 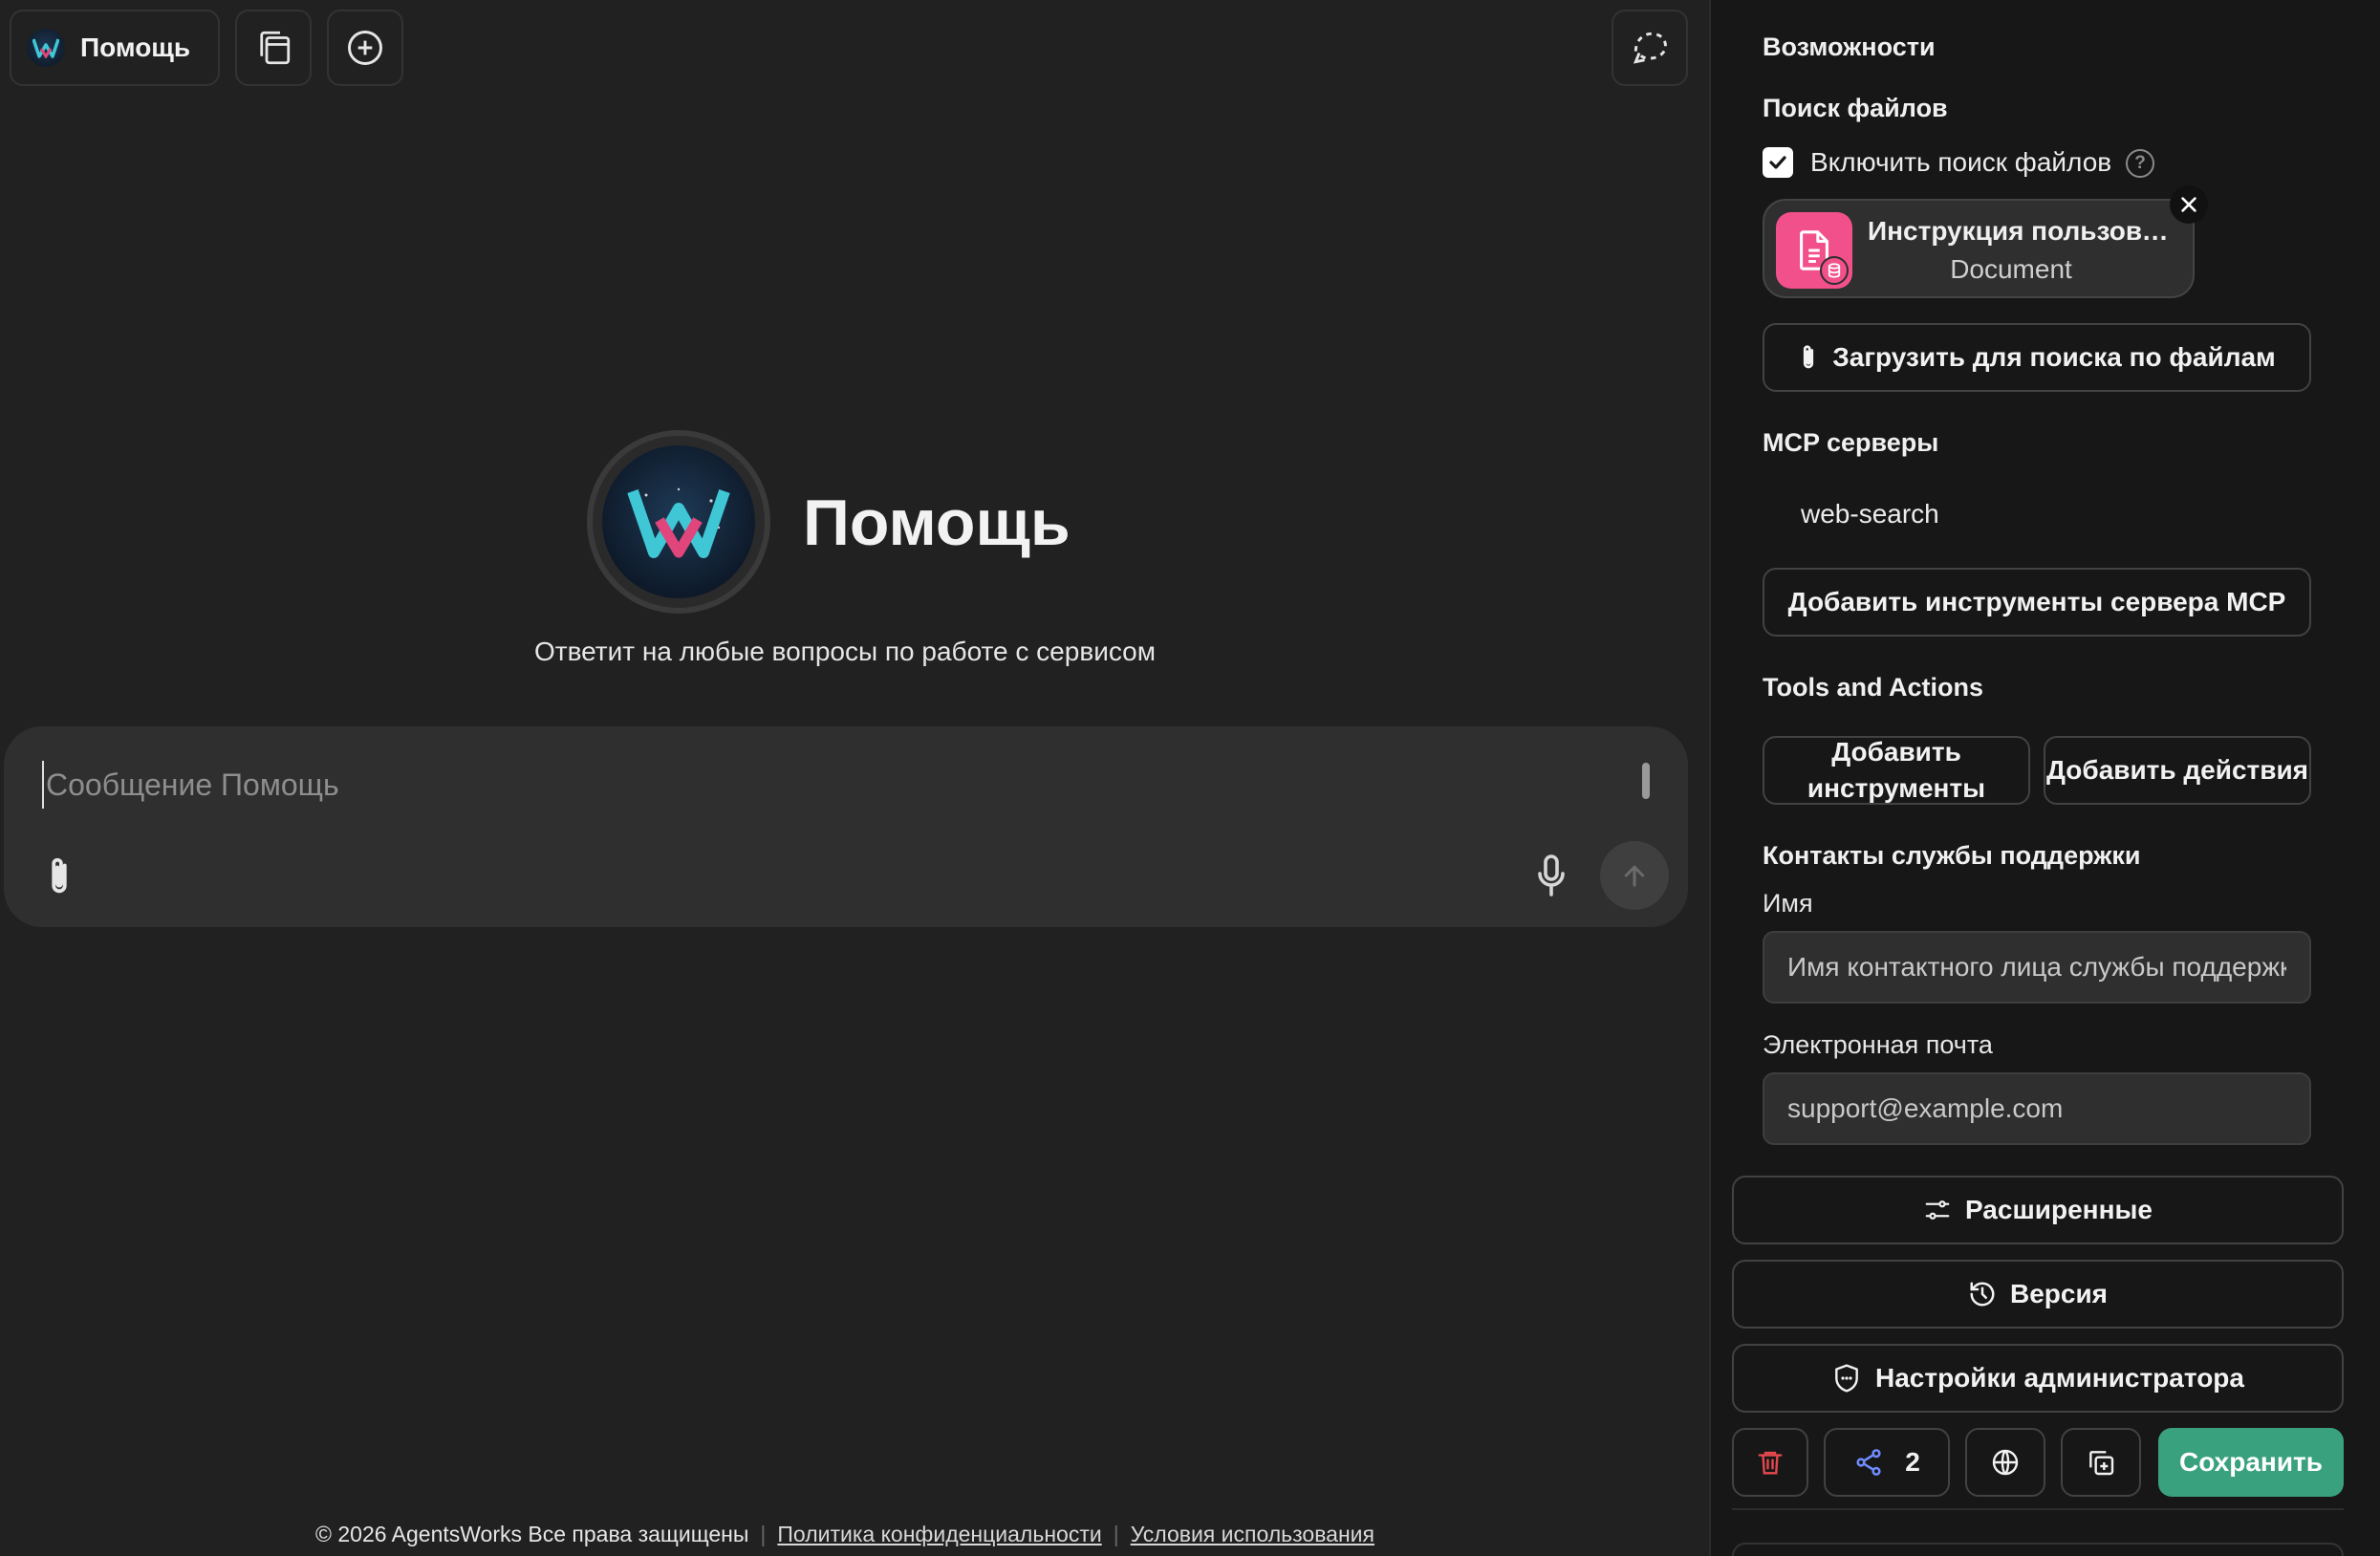 I want to click on agent-selector: Помощь, so click(x=115, y=48).